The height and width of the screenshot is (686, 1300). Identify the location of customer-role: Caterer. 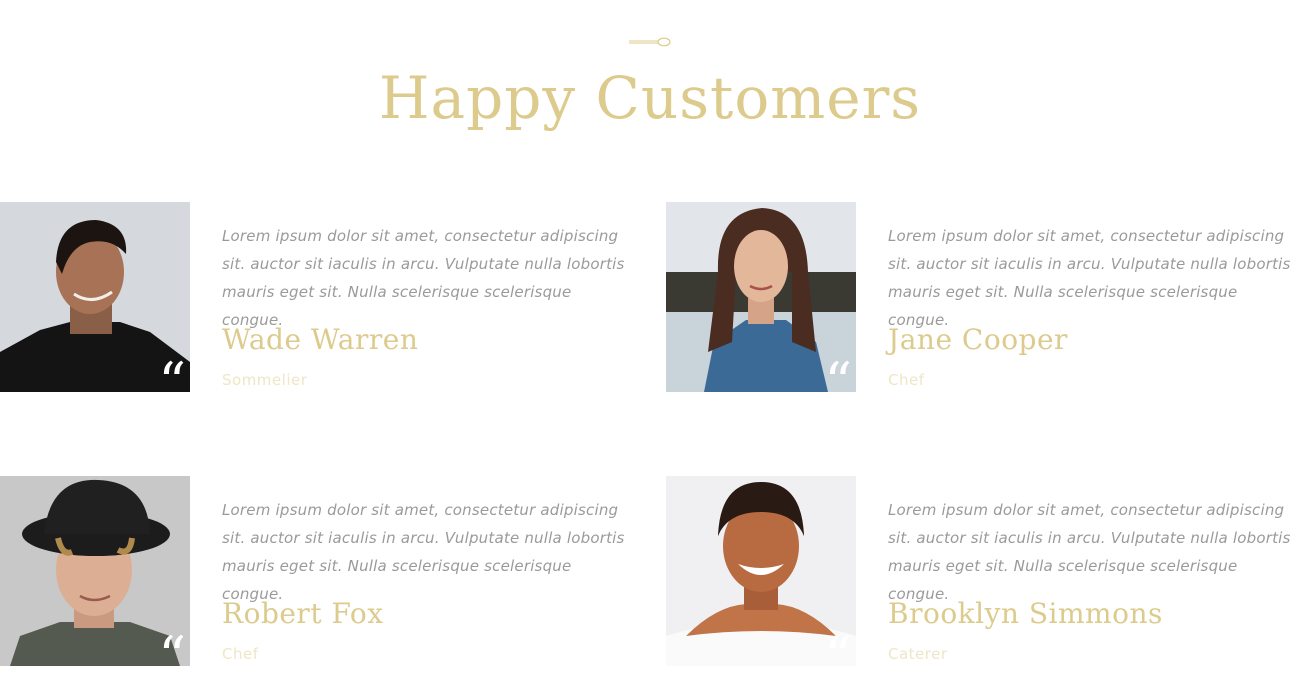
(918, 654).